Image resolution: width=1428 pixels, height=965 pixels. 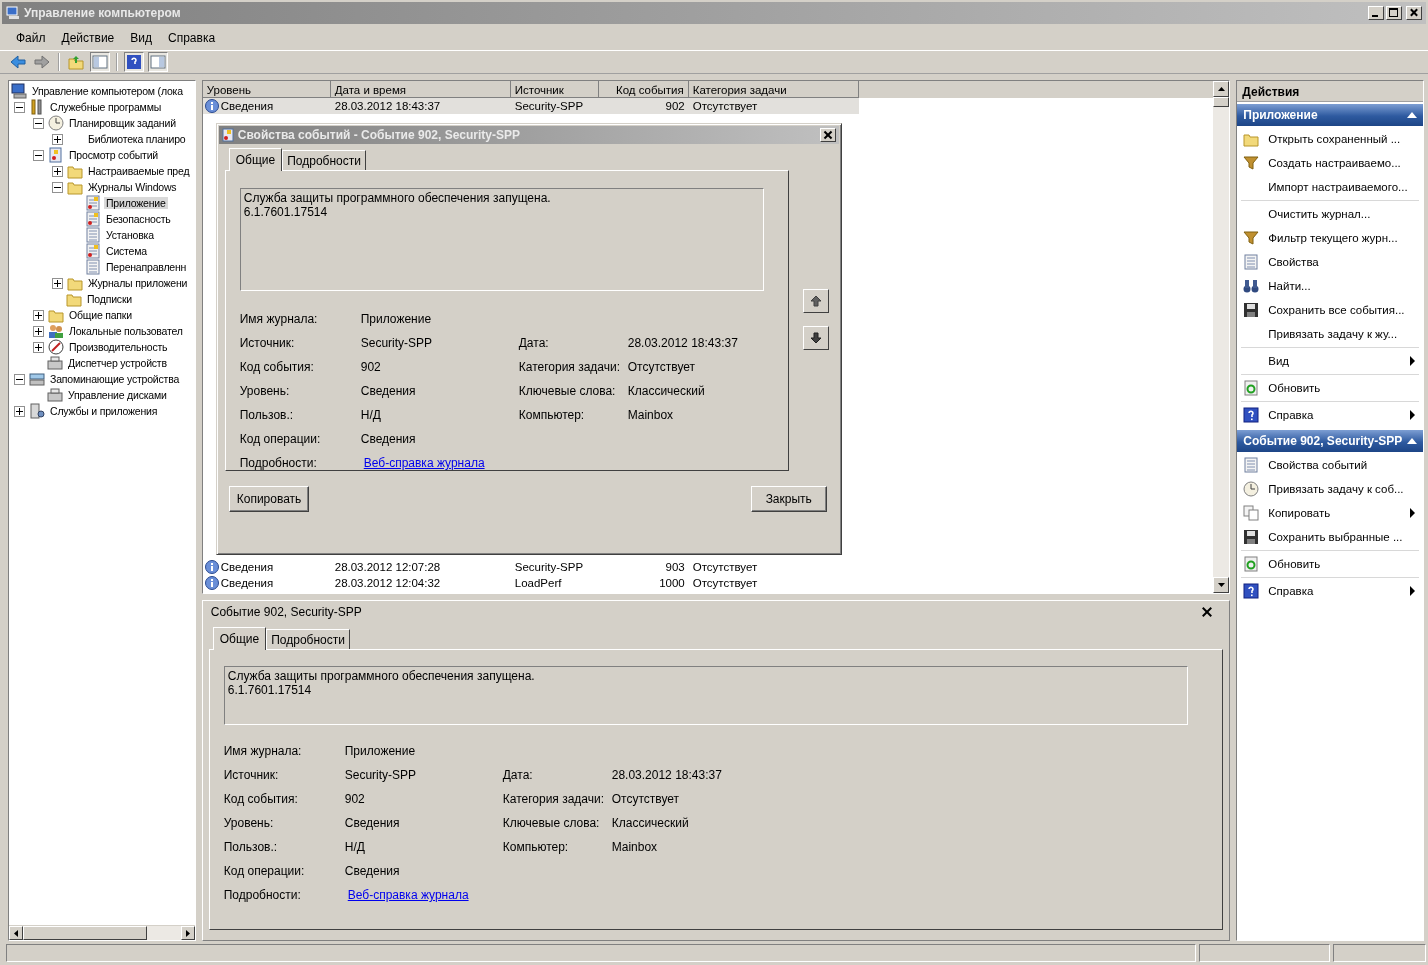 What do you see at coordinates (126, 331) in the screenshot?
I see `tree-item: Локальные пользовател` at bounding box center [126, 331].